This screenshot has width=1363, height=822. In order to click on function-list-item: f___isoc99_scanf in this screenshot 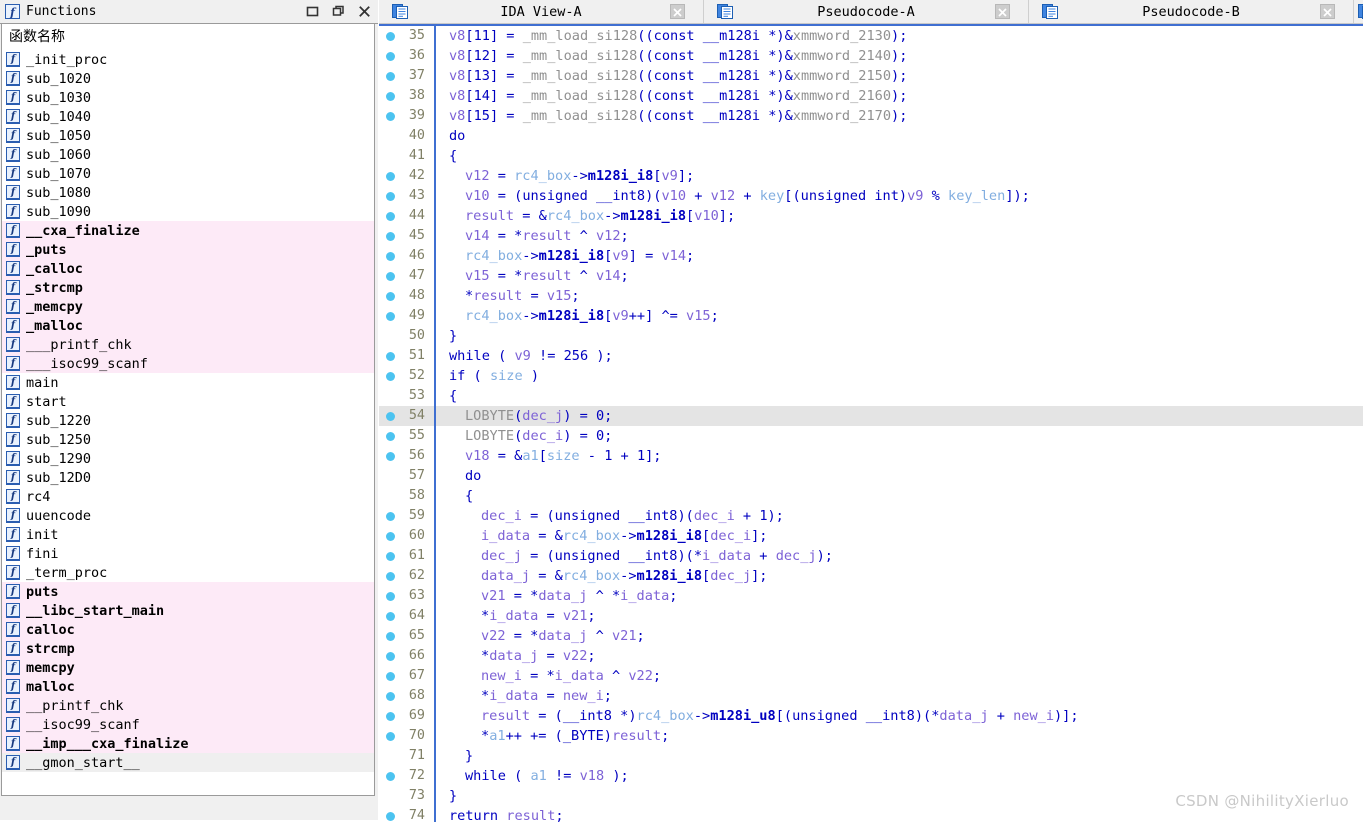, I will do `click(188, 363)`.